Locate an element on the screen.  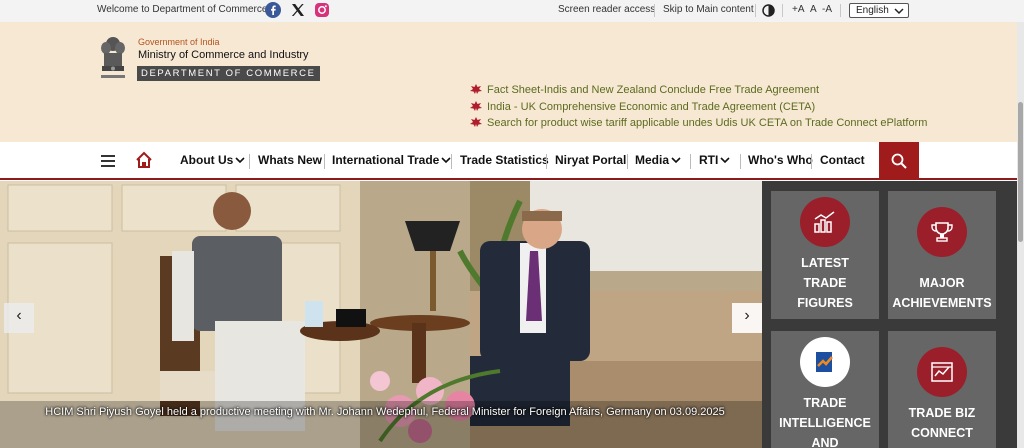
font-normal-button: A is located at coordinates (813, 9).